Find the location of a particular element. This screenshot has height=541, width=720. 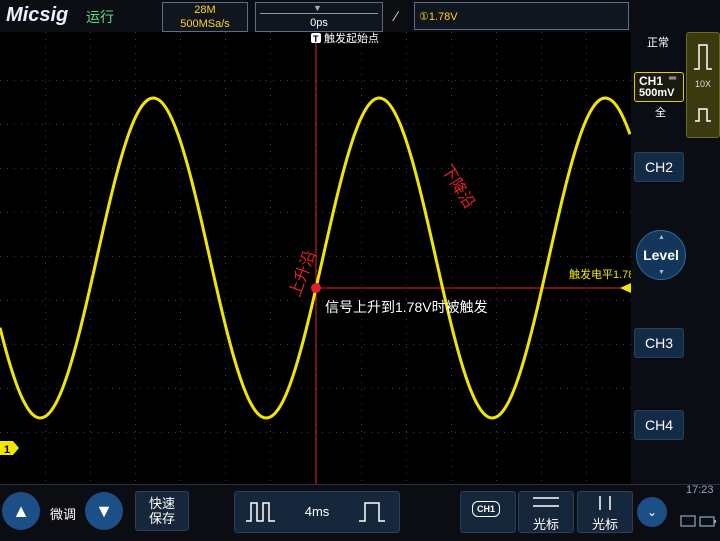

ch1-tag: CH1 is located at coordinates (486, 509).